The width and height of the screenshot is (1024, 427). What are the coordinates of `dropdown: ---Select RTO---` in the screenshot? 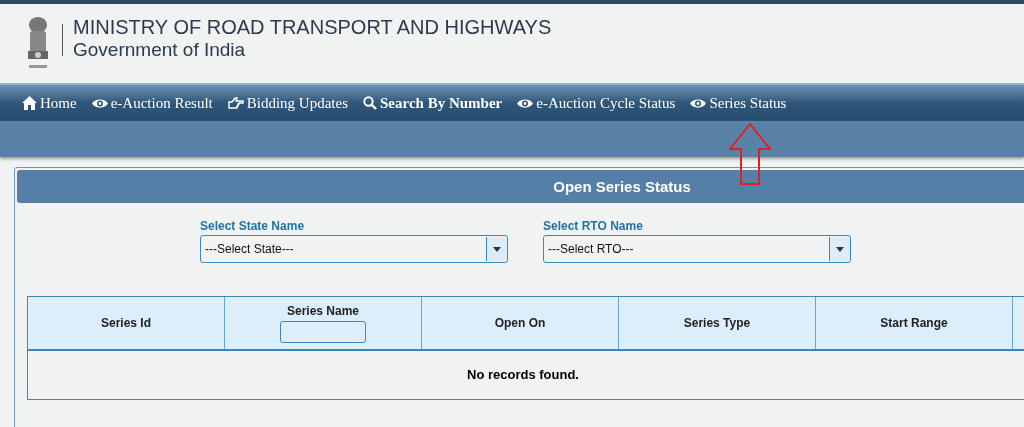 It's located at (697, 249).